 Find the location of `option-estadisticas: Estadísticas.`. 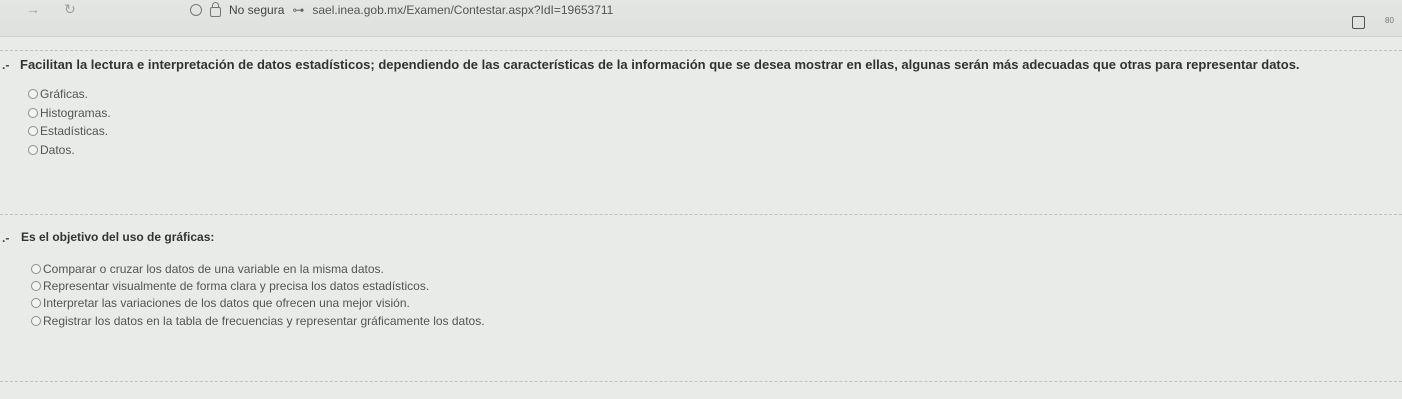

option-estadisticas: Estadísticas. is located at coordinates (68, 131).